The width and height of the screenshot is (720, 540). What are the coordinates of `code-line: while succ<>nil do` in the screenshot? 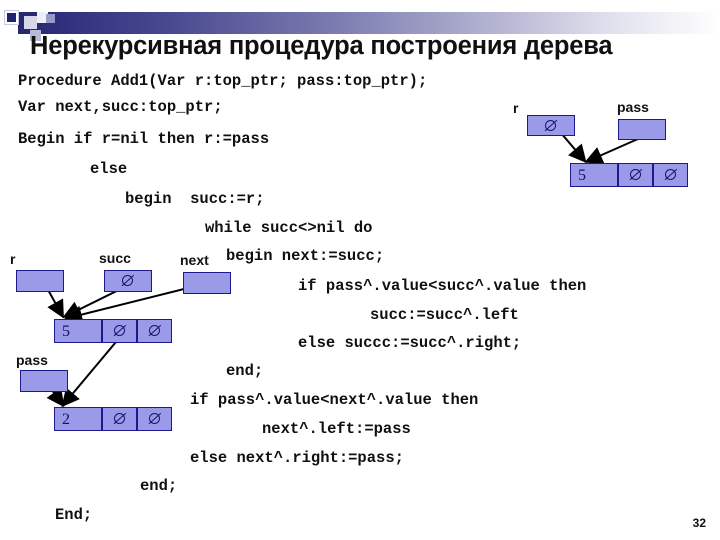 It's located at (289, 228).